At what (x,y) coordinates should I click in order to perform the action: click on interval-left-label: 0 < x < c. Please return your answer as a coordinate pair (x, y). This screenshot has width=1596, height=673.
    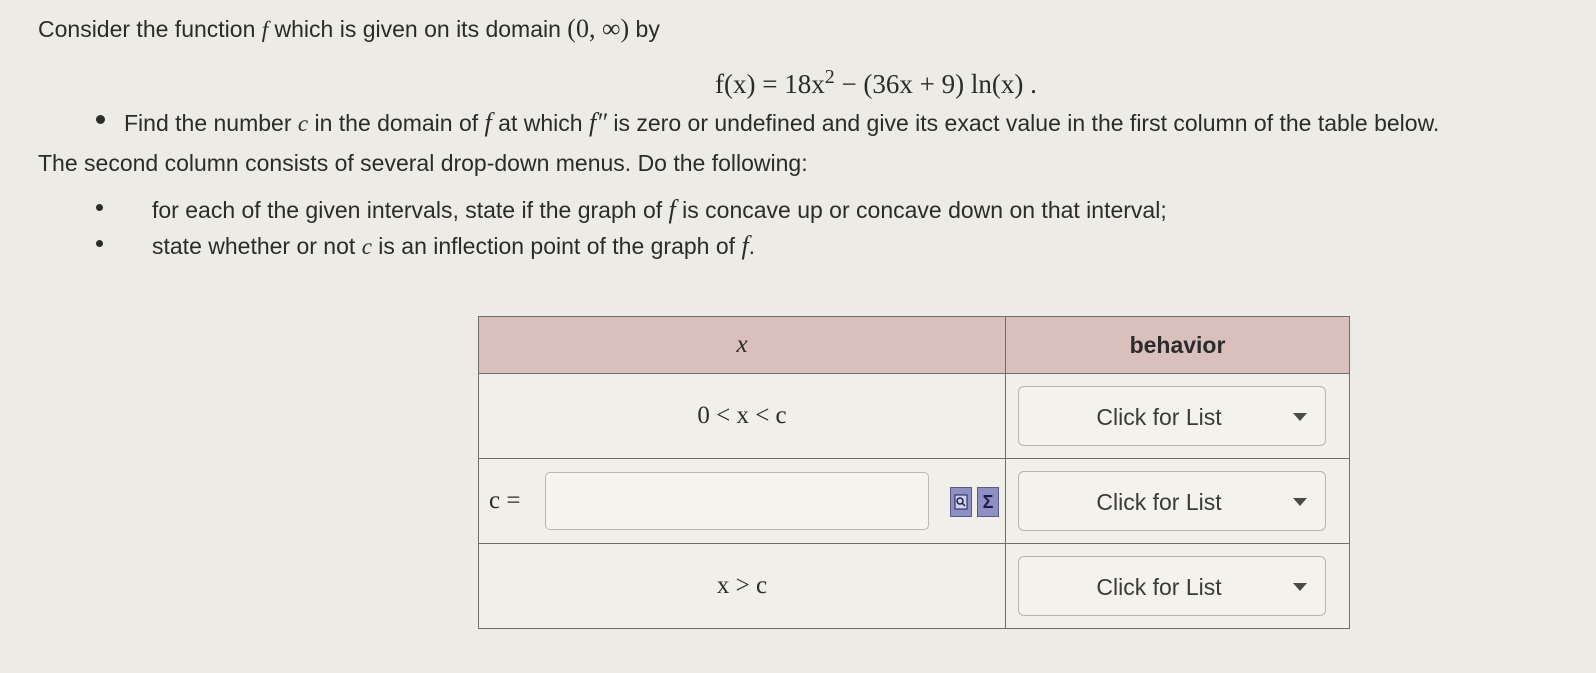
    Looking at the image, I should click on (742, 415).